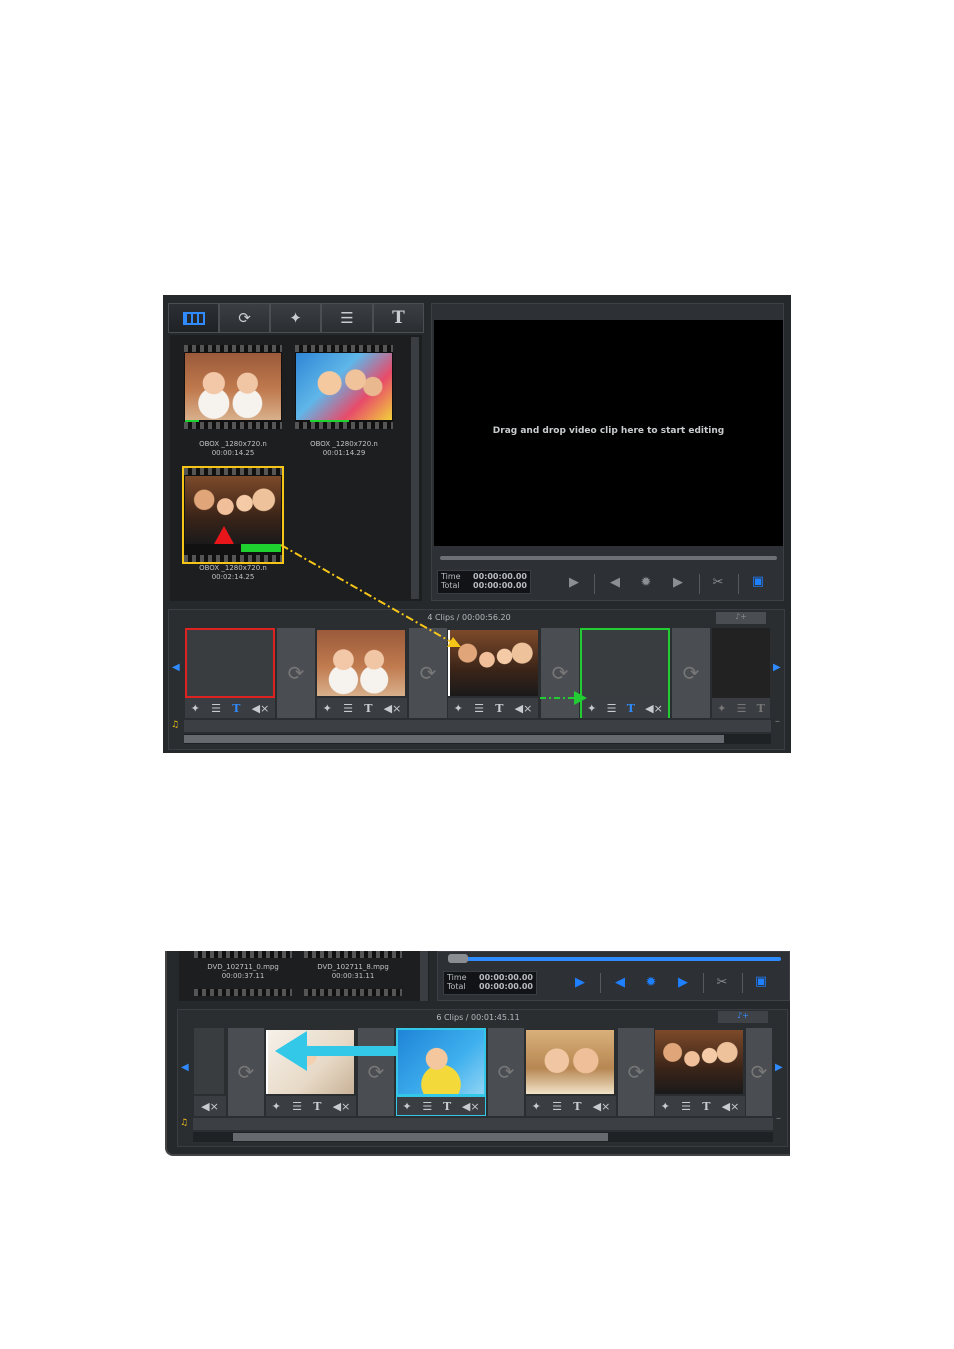 Image resolution: width=954 pixels, height=1349 pixels. Describe the element at coordinates (580, 698) in the screenshot. I see `green-arrowhead` at that location.